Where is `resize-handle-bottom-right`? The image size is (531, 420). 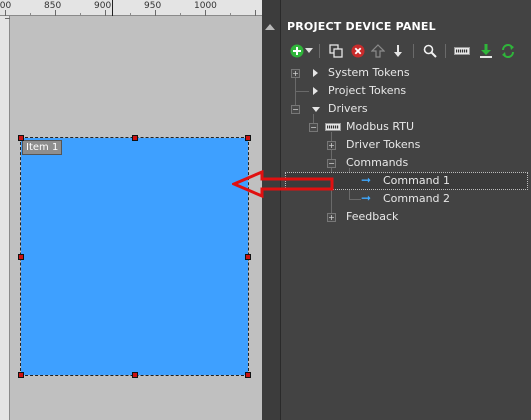
resize-handle-bottom-right is located at coordinates (248, 375).